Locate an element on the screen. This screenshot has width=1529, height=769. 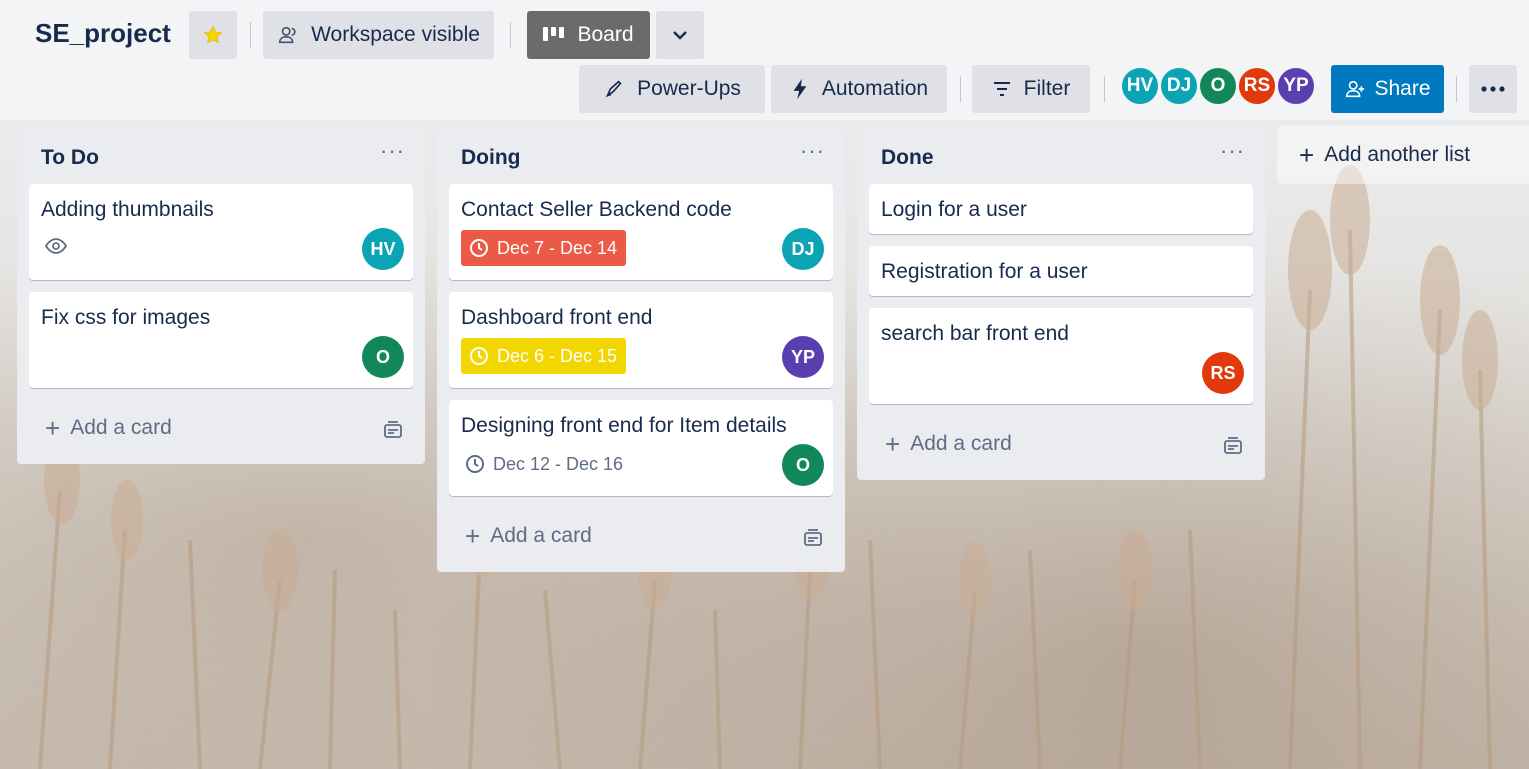
card-title: Dashboard front end is located at coordinates (557, 317).